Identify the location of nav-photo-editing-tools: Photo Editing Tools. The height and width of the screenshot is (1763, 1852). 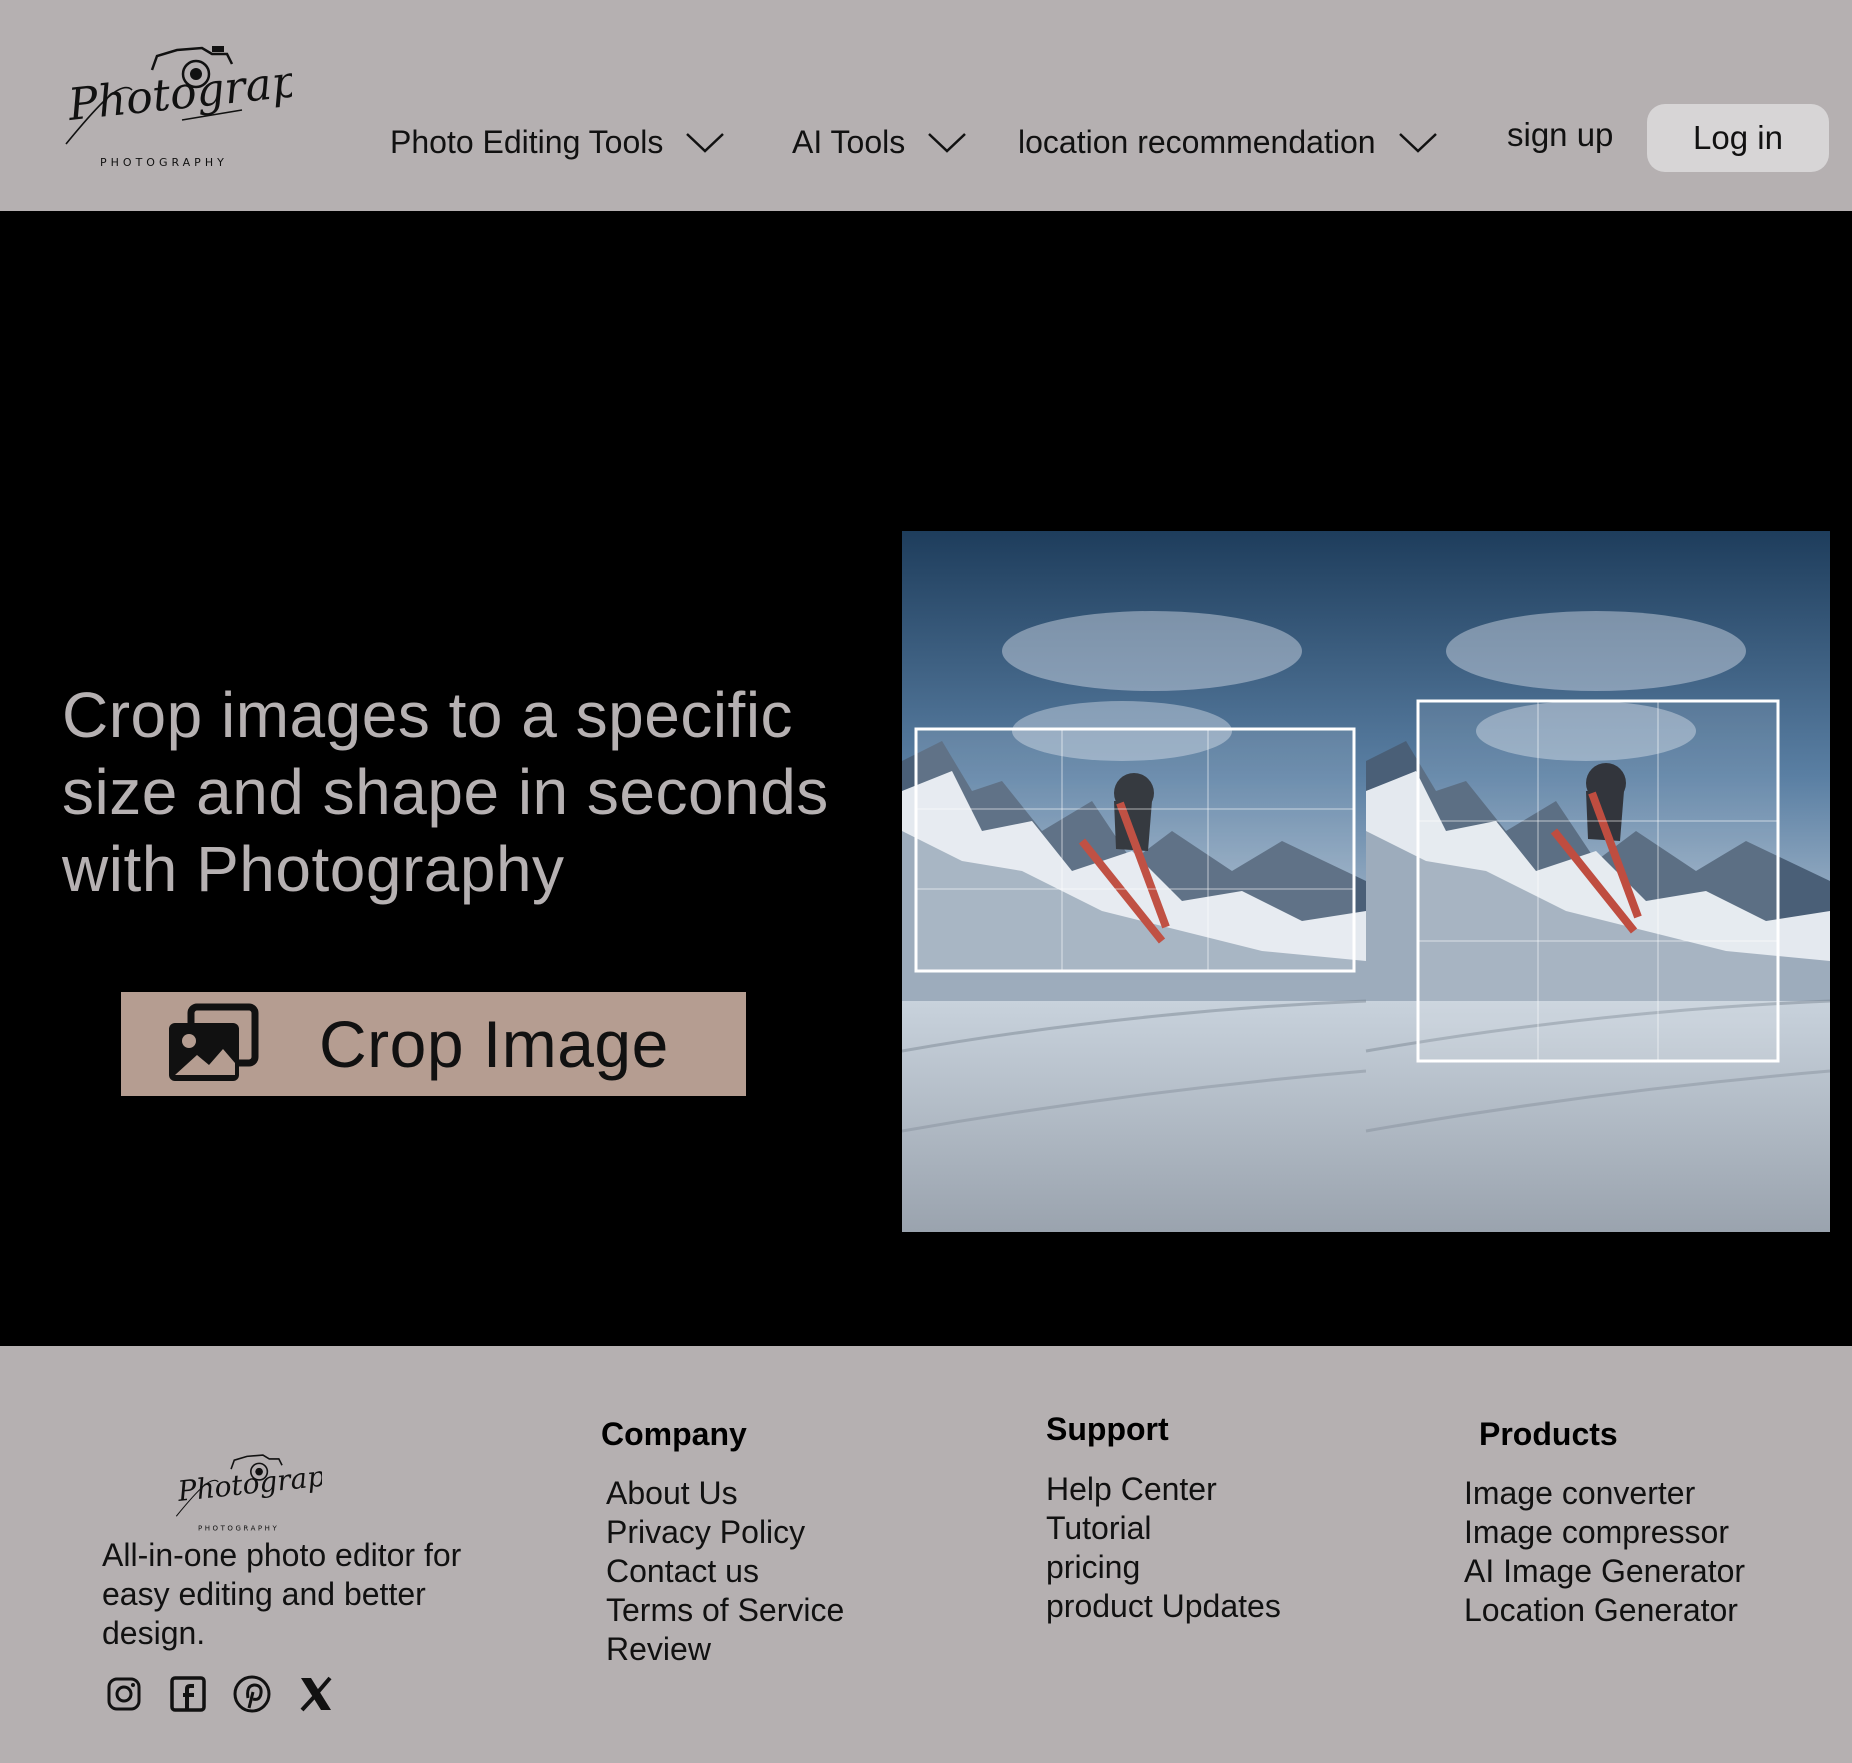
(557, 142).